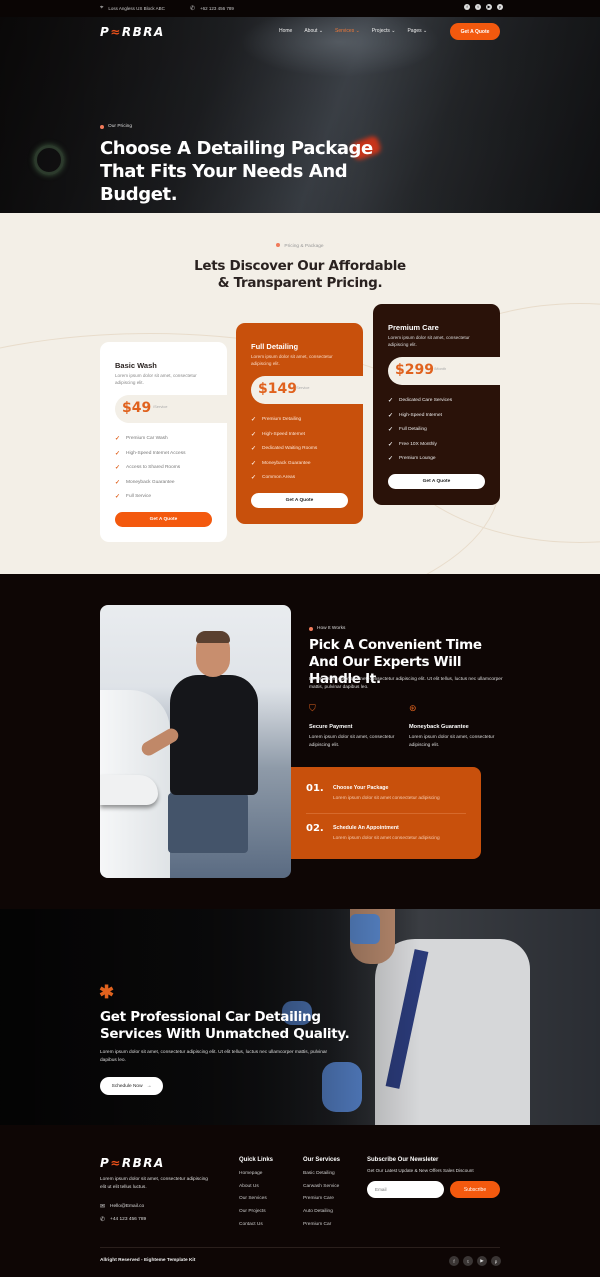 Image resolution: width=600 pixels, height=1277 pixels. What do you see at coordinates (129, 790) in the screenshot?
I see `photo-car-mirror` at bounding box center [129, 790].